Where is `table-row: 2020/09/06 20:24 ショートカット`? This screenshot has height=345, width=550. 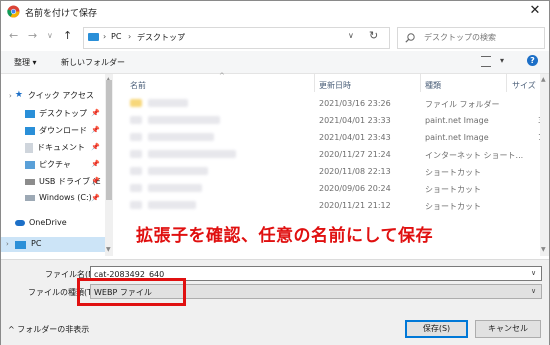 table-row: 2020/09/06 20:24 ショートカット is located at coordinates (332, 191).